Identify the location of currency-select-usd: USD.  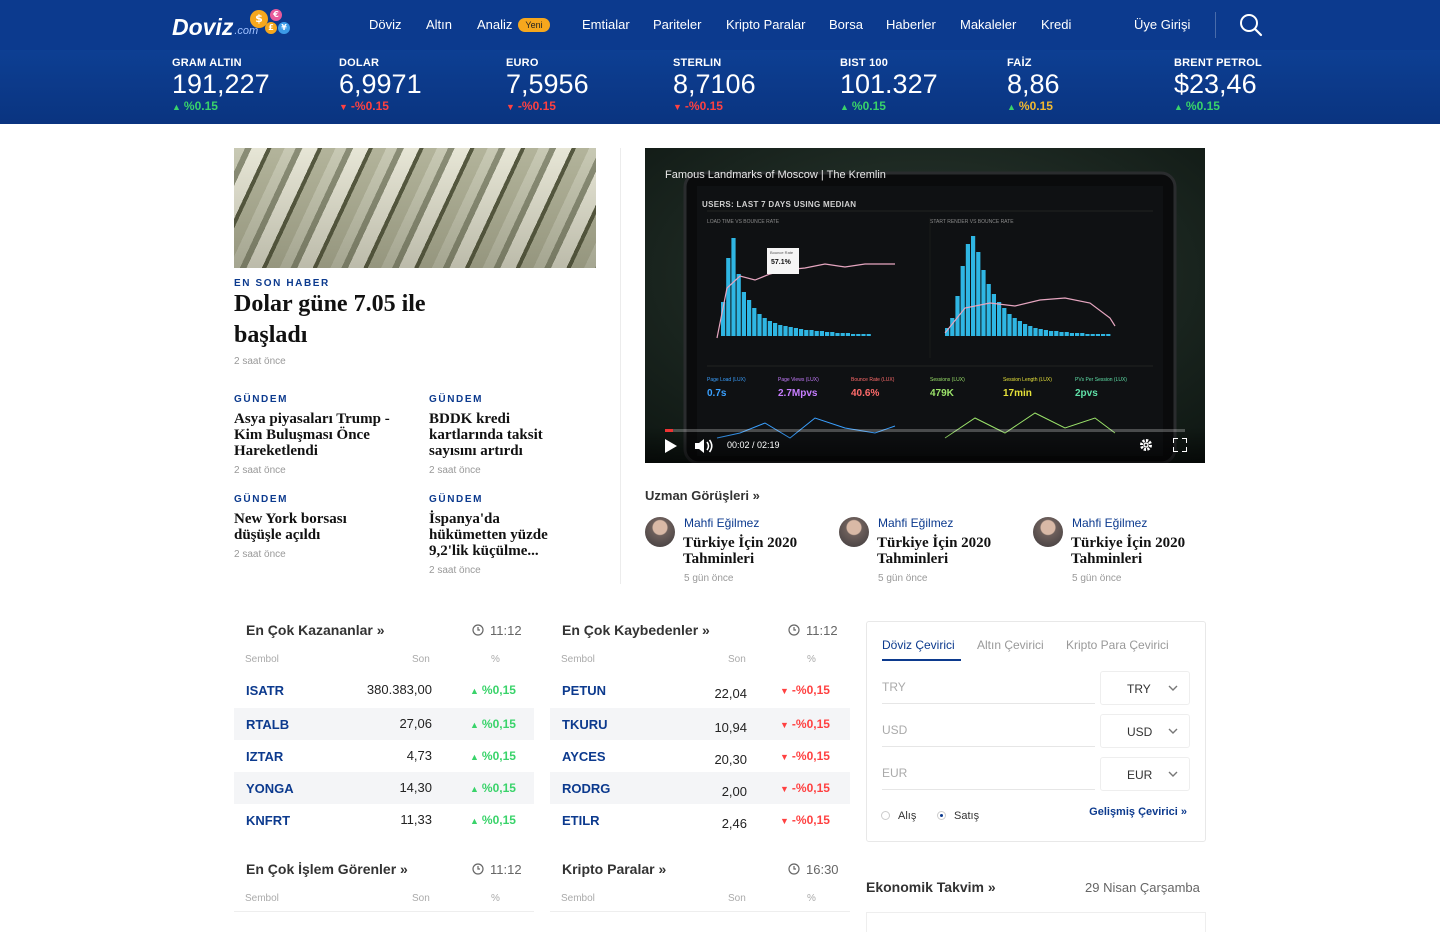
(1145, 731).